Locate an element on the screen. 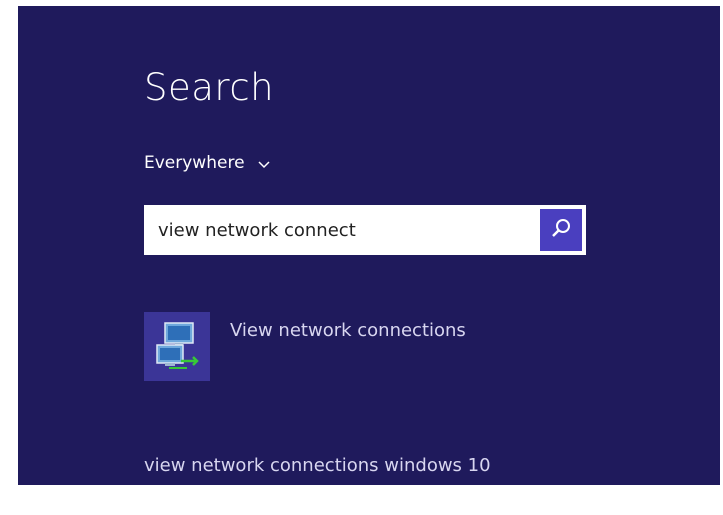  search-box is located at coordinates (365, 230).